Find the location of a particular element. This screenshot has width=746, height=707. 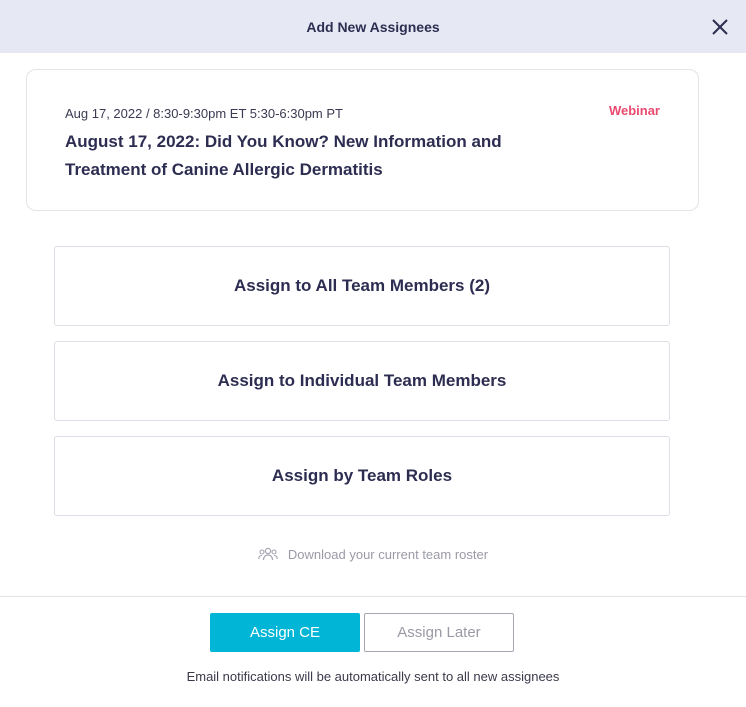

assign-all-members-button: Assign to All Team Members (2) is located at coordinates (362, 286).